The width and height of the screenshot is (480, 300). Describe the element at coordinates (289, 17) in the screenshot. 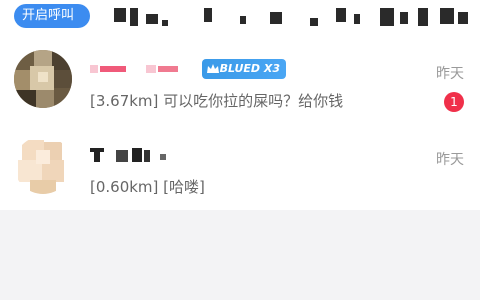

I see `blurred-header-text` at that location.